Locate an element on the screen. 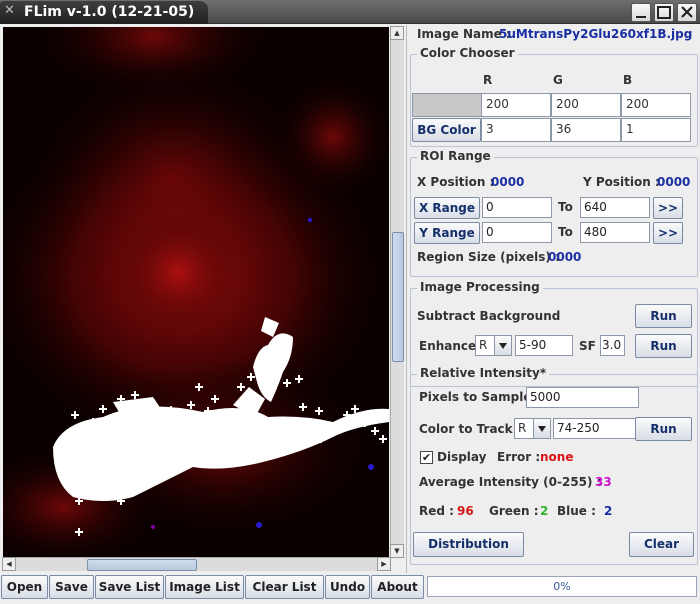 This screenshot has height=604, width=700. swatch-b-field: 200 is located at coordinates (656, 105).